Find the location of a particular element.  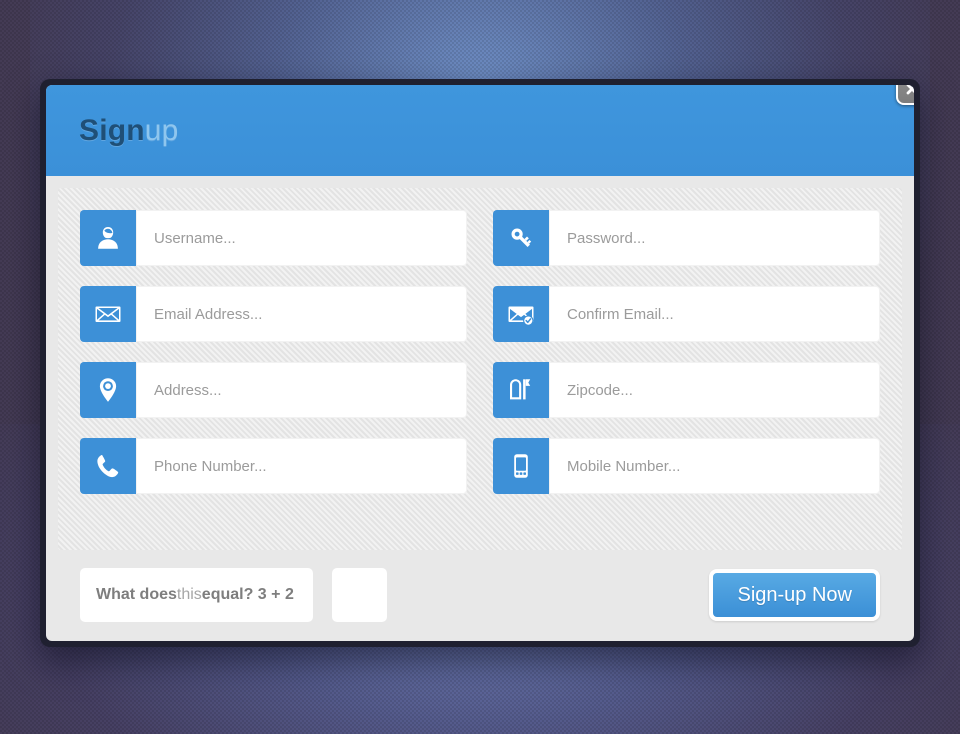

field-password is located at coordinates (686, 238).